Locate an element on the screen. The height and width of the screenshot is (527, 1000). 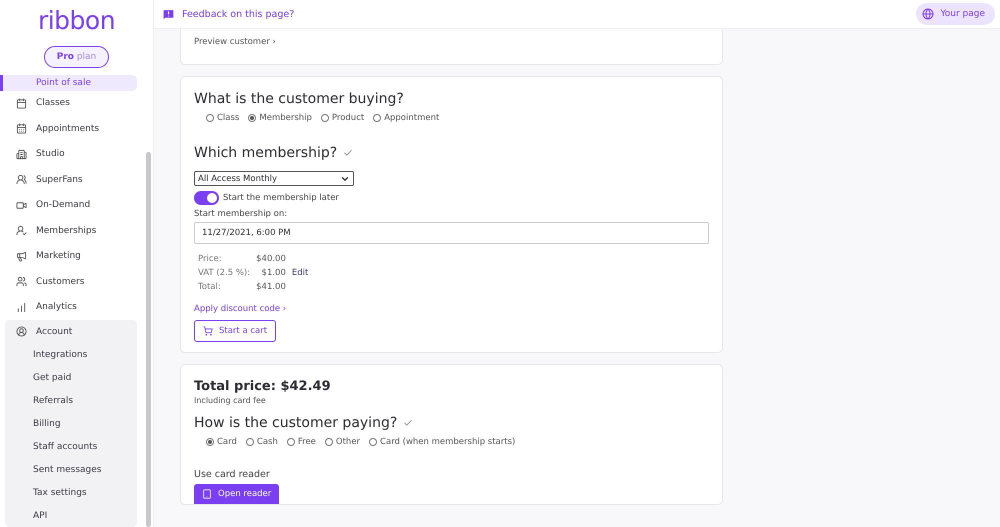
radio-option: Product is located at coordinates (342, 118).